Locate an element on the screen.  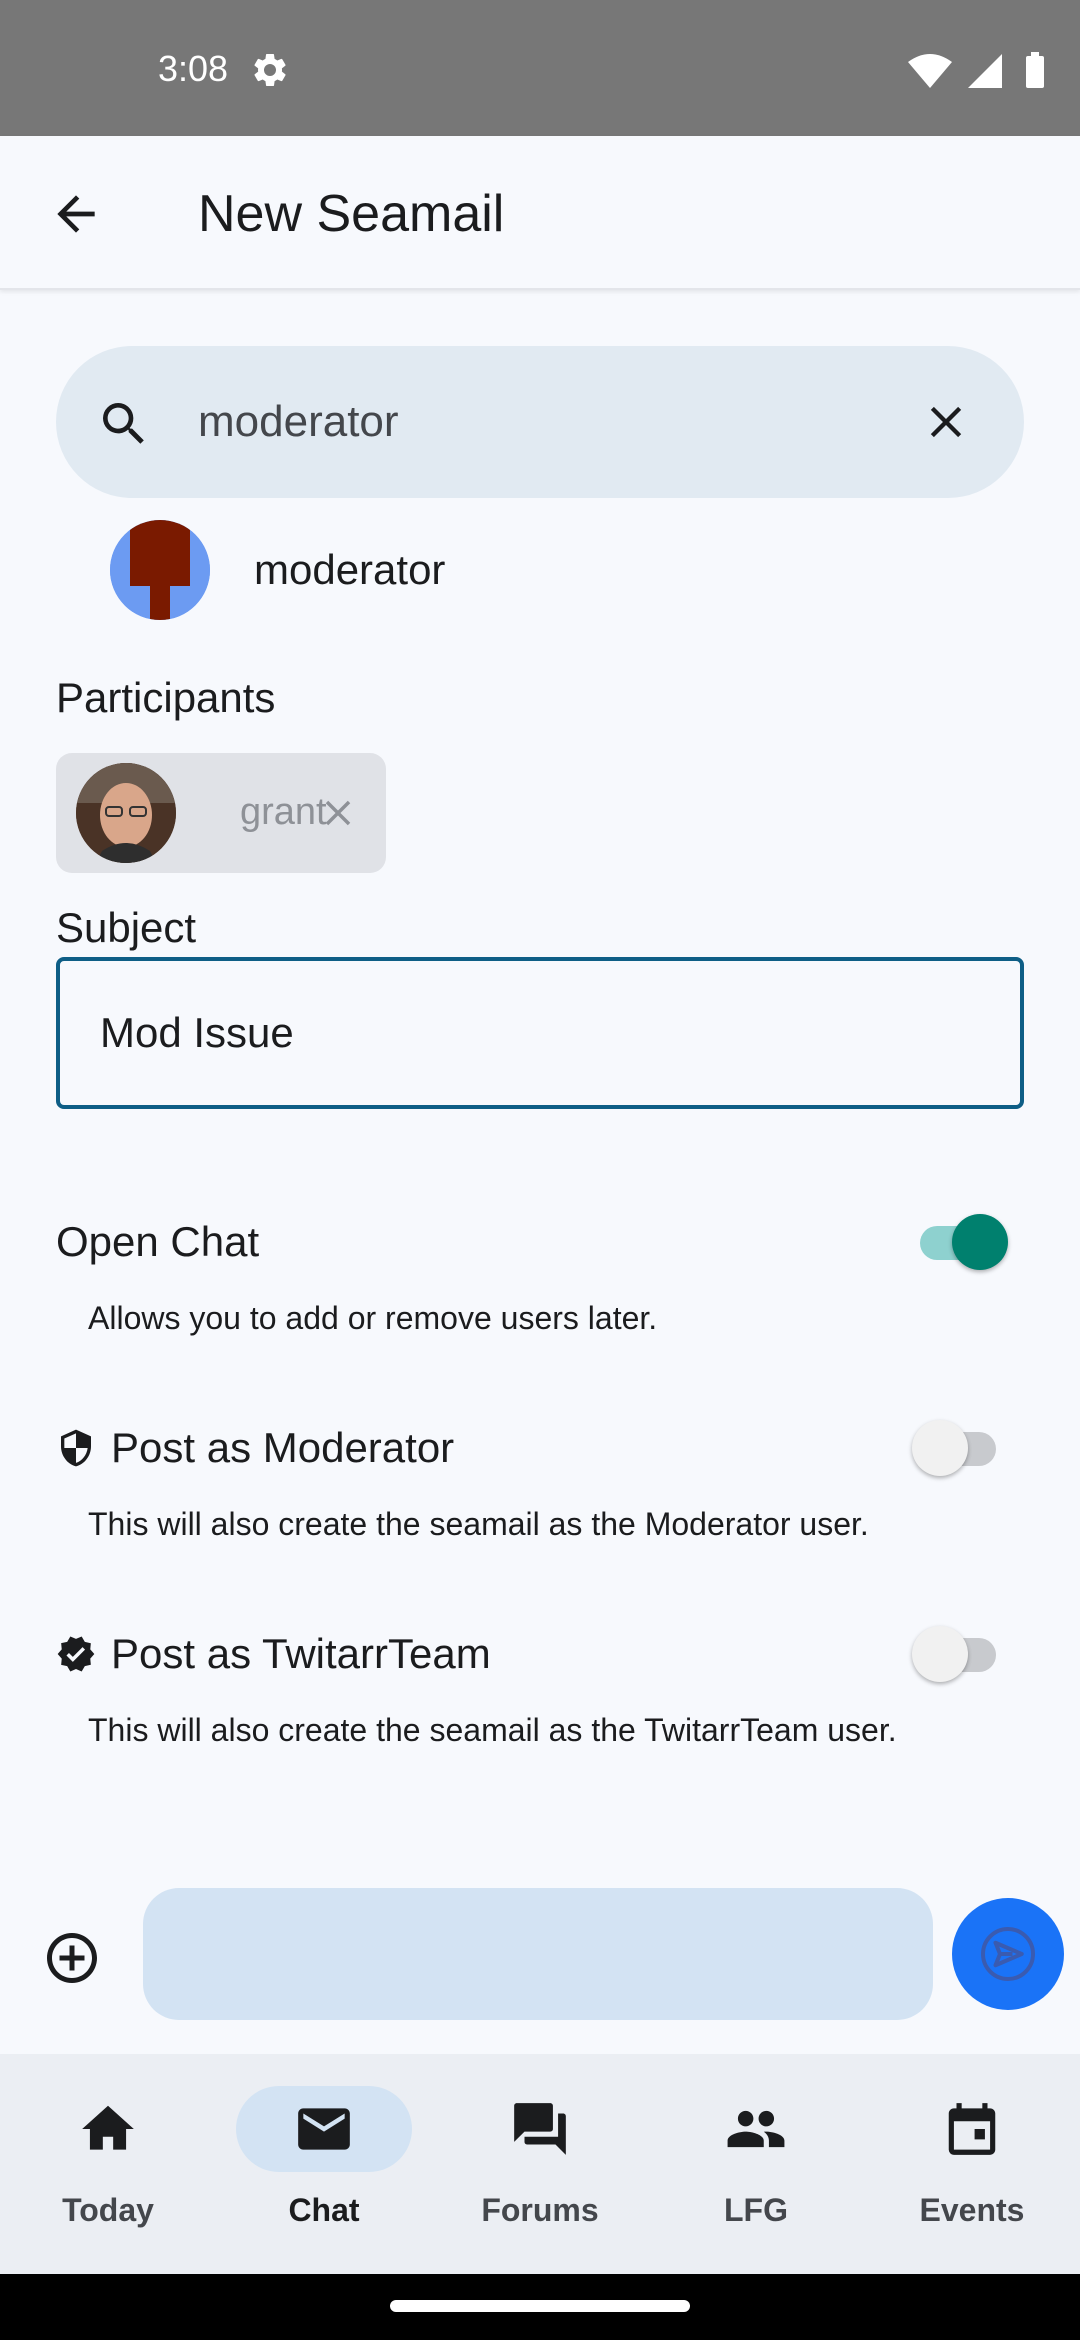
forum-icon is located at coordinates (540, 2129).